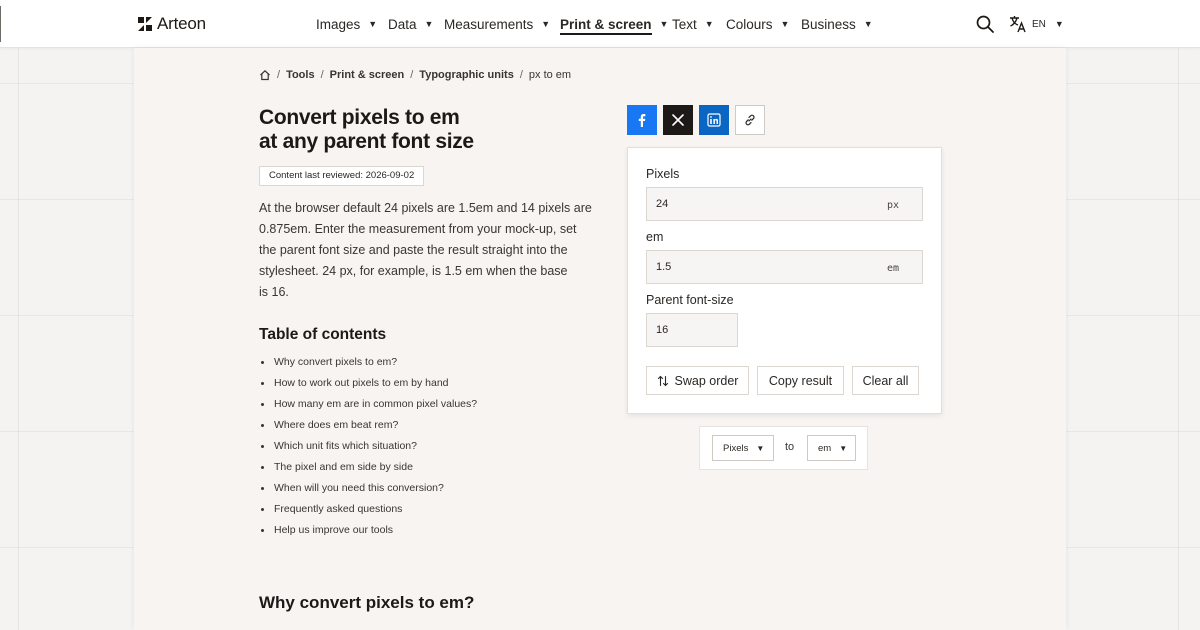 The height and width of the screenshot is (630, 1200). Describe the element at coordinates (489, 24) in the screenshot. I see `nav-label: Measurements` at that location.